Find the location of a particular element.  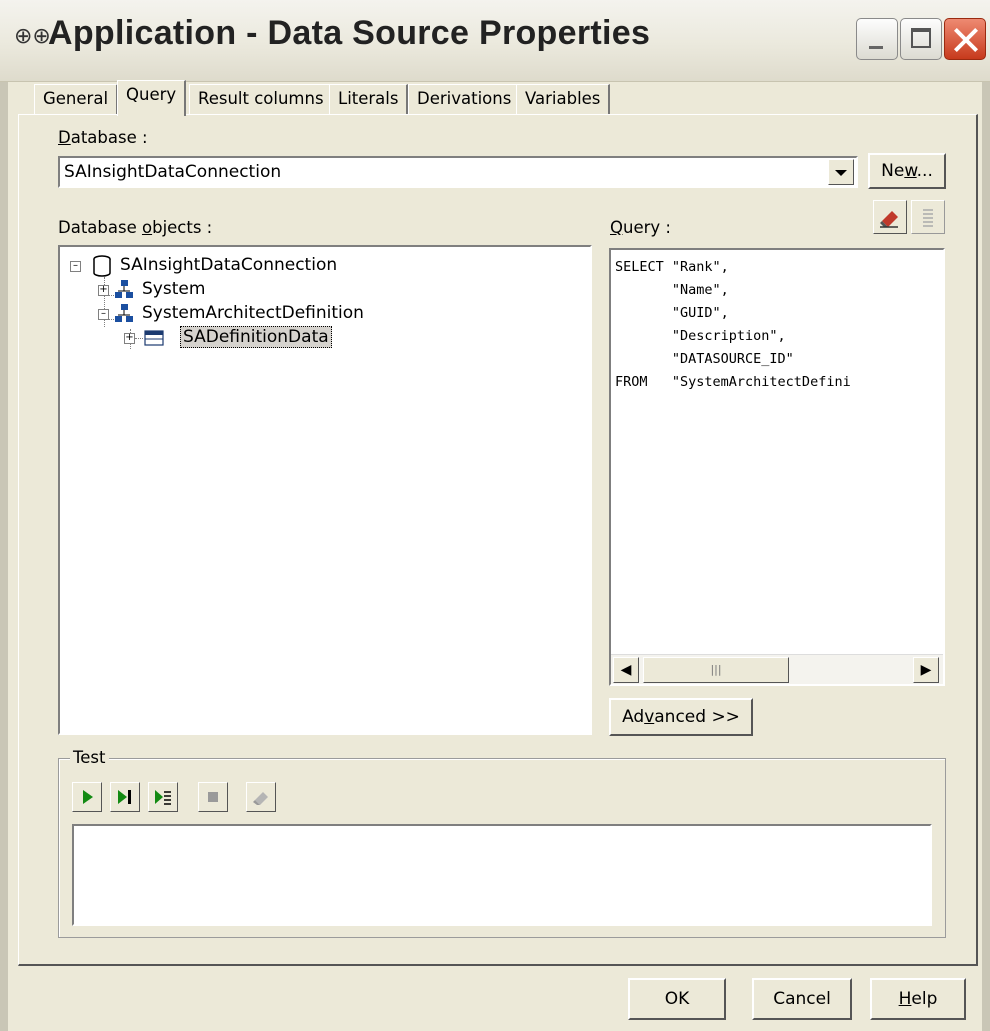

run-icon is located at coordinates (88, 797).